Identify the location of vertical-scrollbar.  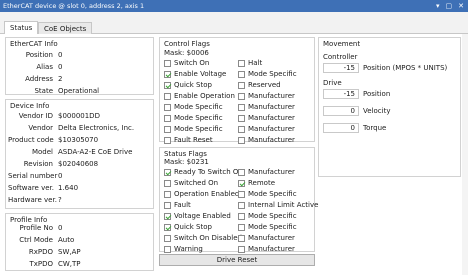
(465, 154).